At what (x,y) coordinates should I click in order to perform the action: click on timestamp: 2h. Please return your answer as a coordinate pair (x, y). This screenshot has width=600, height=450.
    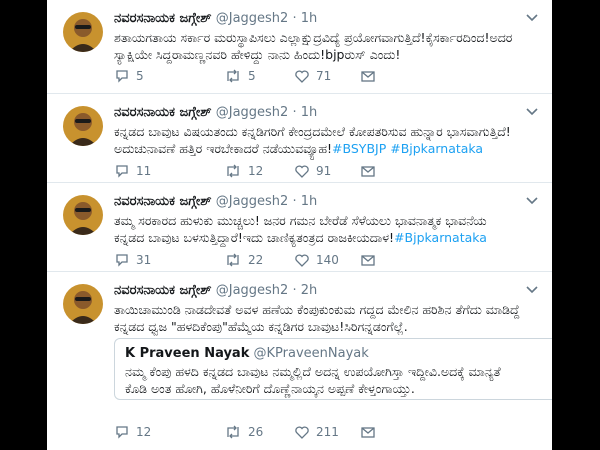
    Looking at the image, I should click on (309, 290).